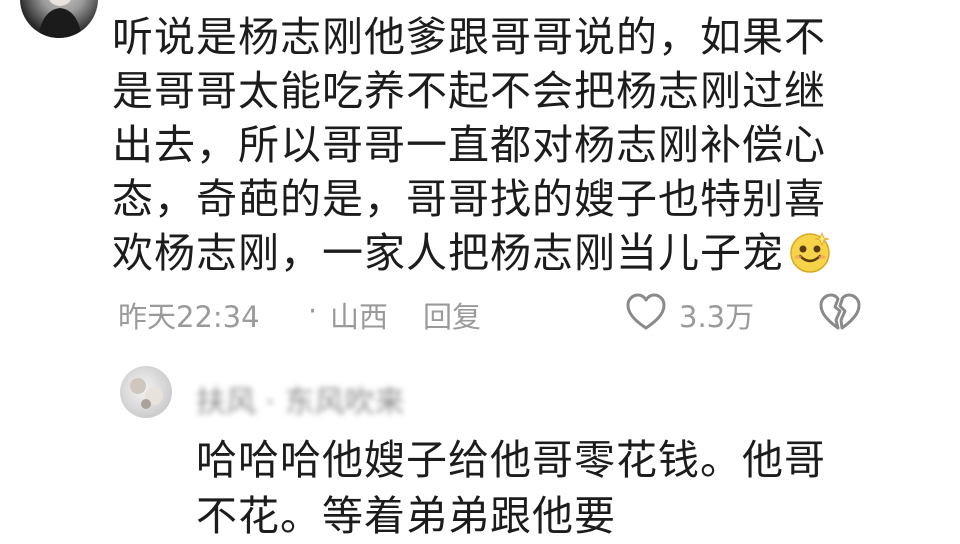 The image size is (960, 544). Describe the element at coordinates (189, 317) in the screenshot. I see `comment-time: 昨天22:34` at that location.